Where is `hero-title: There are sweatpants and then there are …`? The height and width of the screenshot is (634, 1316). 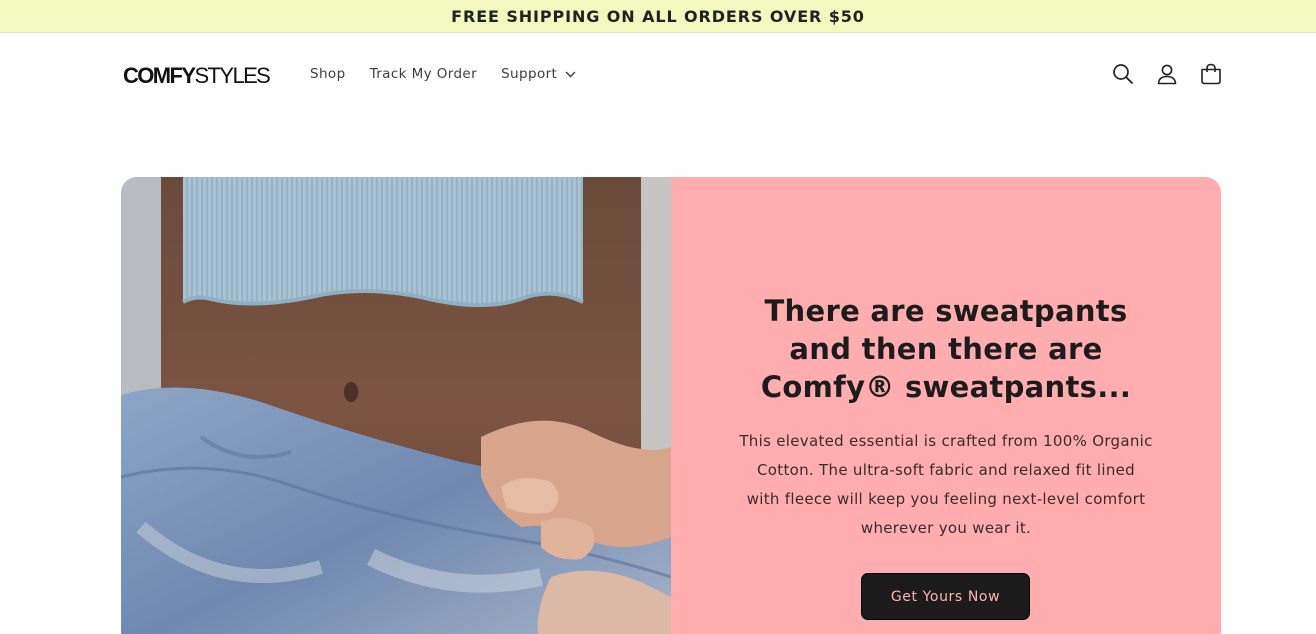 hero-title: There are sweatpants and then there are … is located at coordinates (946, 349).